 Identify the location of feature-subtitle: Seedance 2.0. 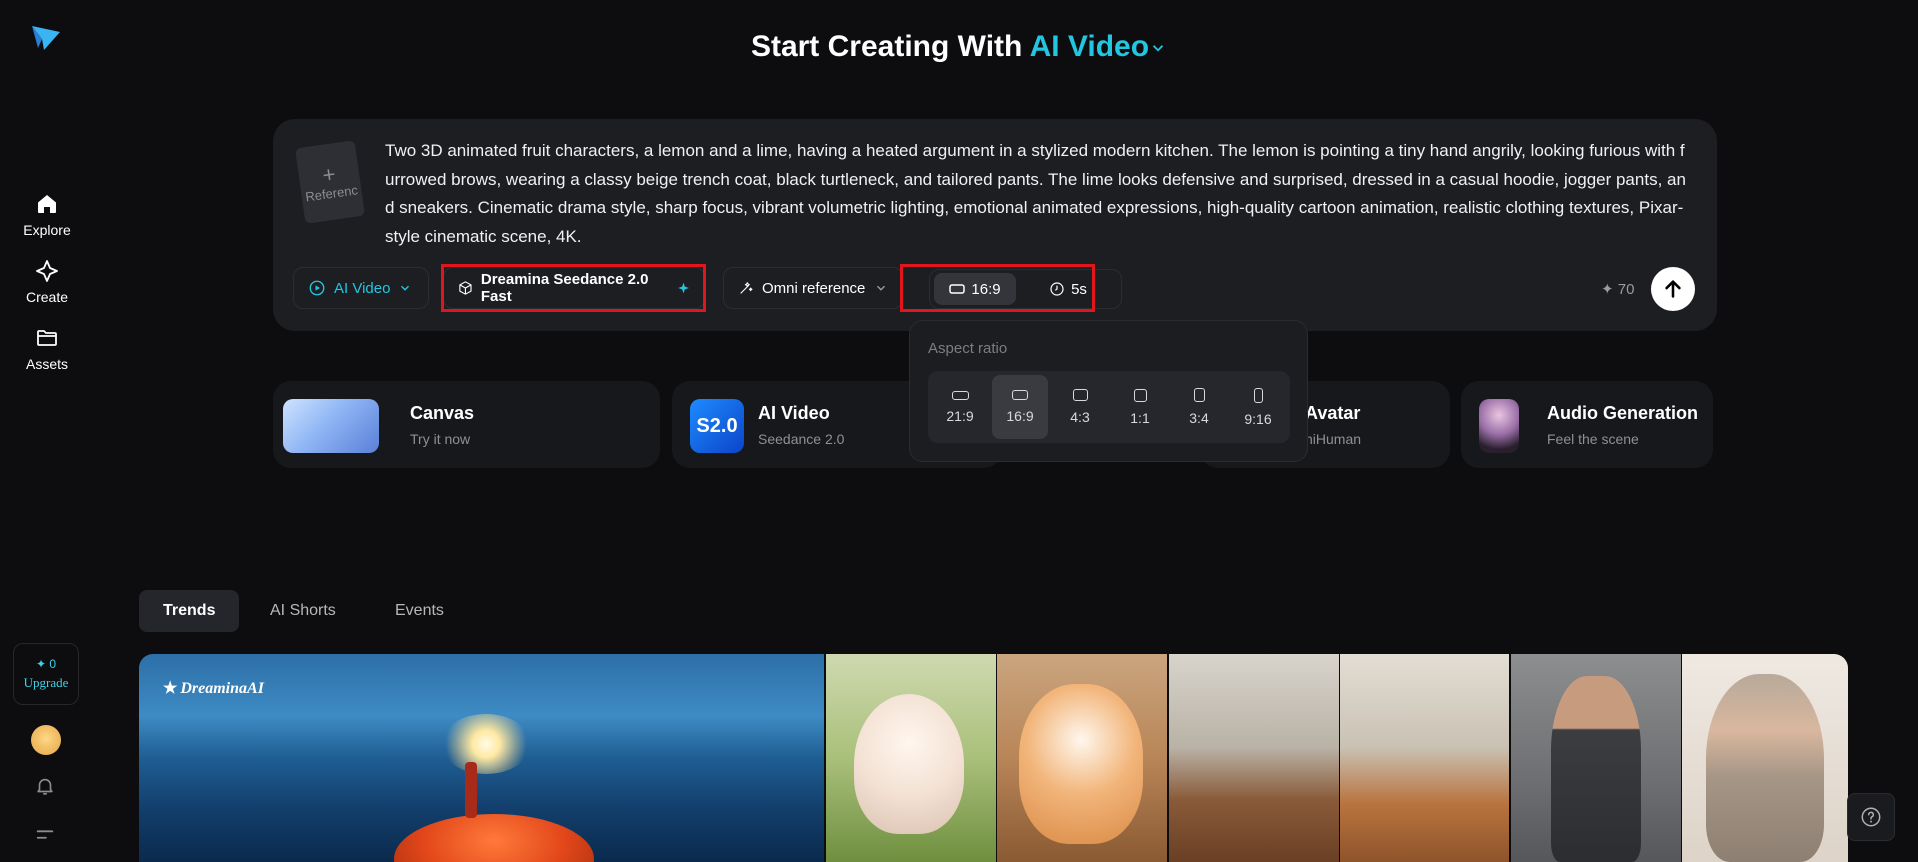
(801, 439).